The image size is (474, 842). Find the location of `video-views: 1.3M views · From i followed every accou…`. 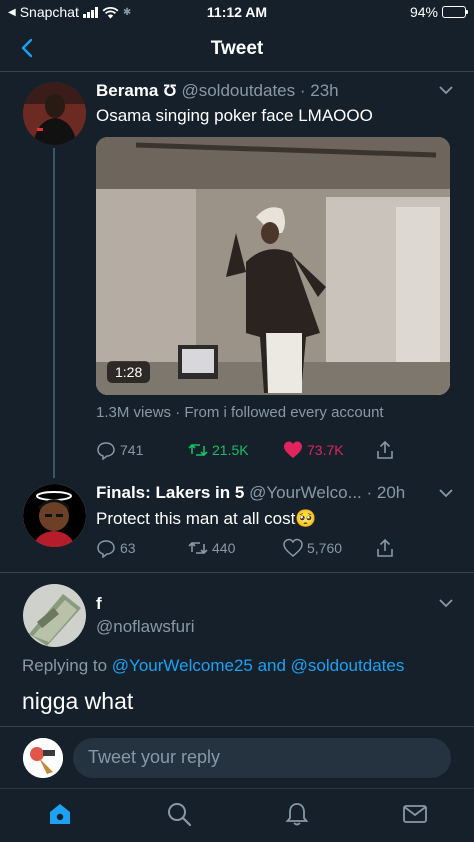

video-views: 1.3M views · From i followed every accou… is located at coordinates (240, 412).